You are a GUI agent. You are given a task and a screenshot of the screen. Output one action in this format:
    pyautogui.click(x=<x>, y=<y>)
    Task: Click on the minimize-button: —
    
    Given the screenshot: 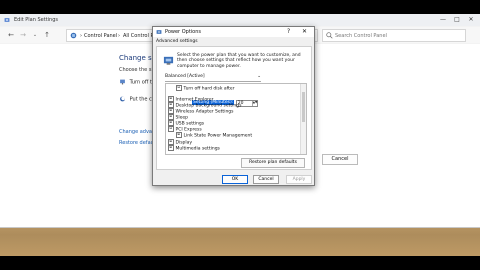 What is the action you would take?
    pyautogui.click(x=443, y=20)
    